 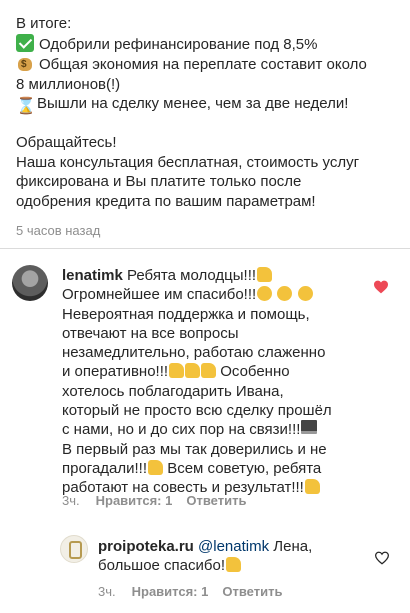 I want to click on handshake-icon, so click(x=234, y=565).